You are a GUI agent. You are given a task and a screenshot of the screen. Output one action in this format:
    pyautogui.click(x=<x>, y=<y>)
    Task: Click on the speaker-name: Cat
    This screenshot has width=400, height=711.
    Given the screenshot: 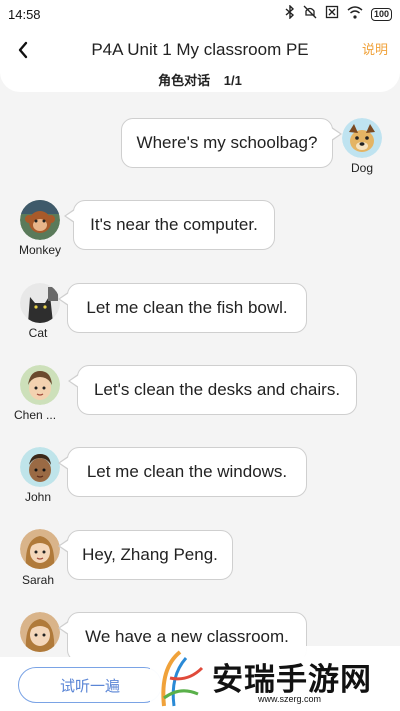 What is the action you would take?
    pyautogui.click(x=38, y=333)
    